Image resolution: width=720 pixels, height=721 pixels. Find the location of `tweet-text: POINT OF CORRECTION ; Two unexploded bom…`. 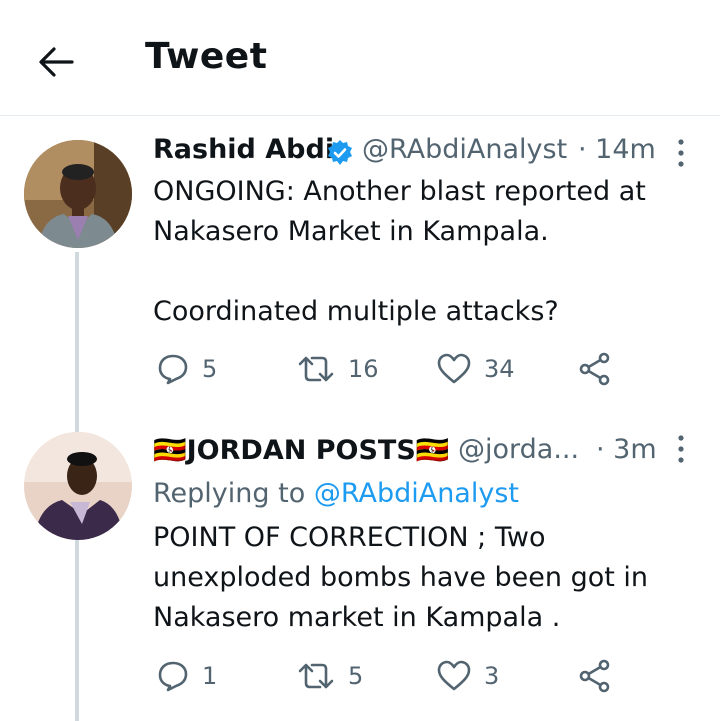

tweet-text: POINT OF CORRECTION ; Two unexploded bom… is located at coordinates (400, 578).